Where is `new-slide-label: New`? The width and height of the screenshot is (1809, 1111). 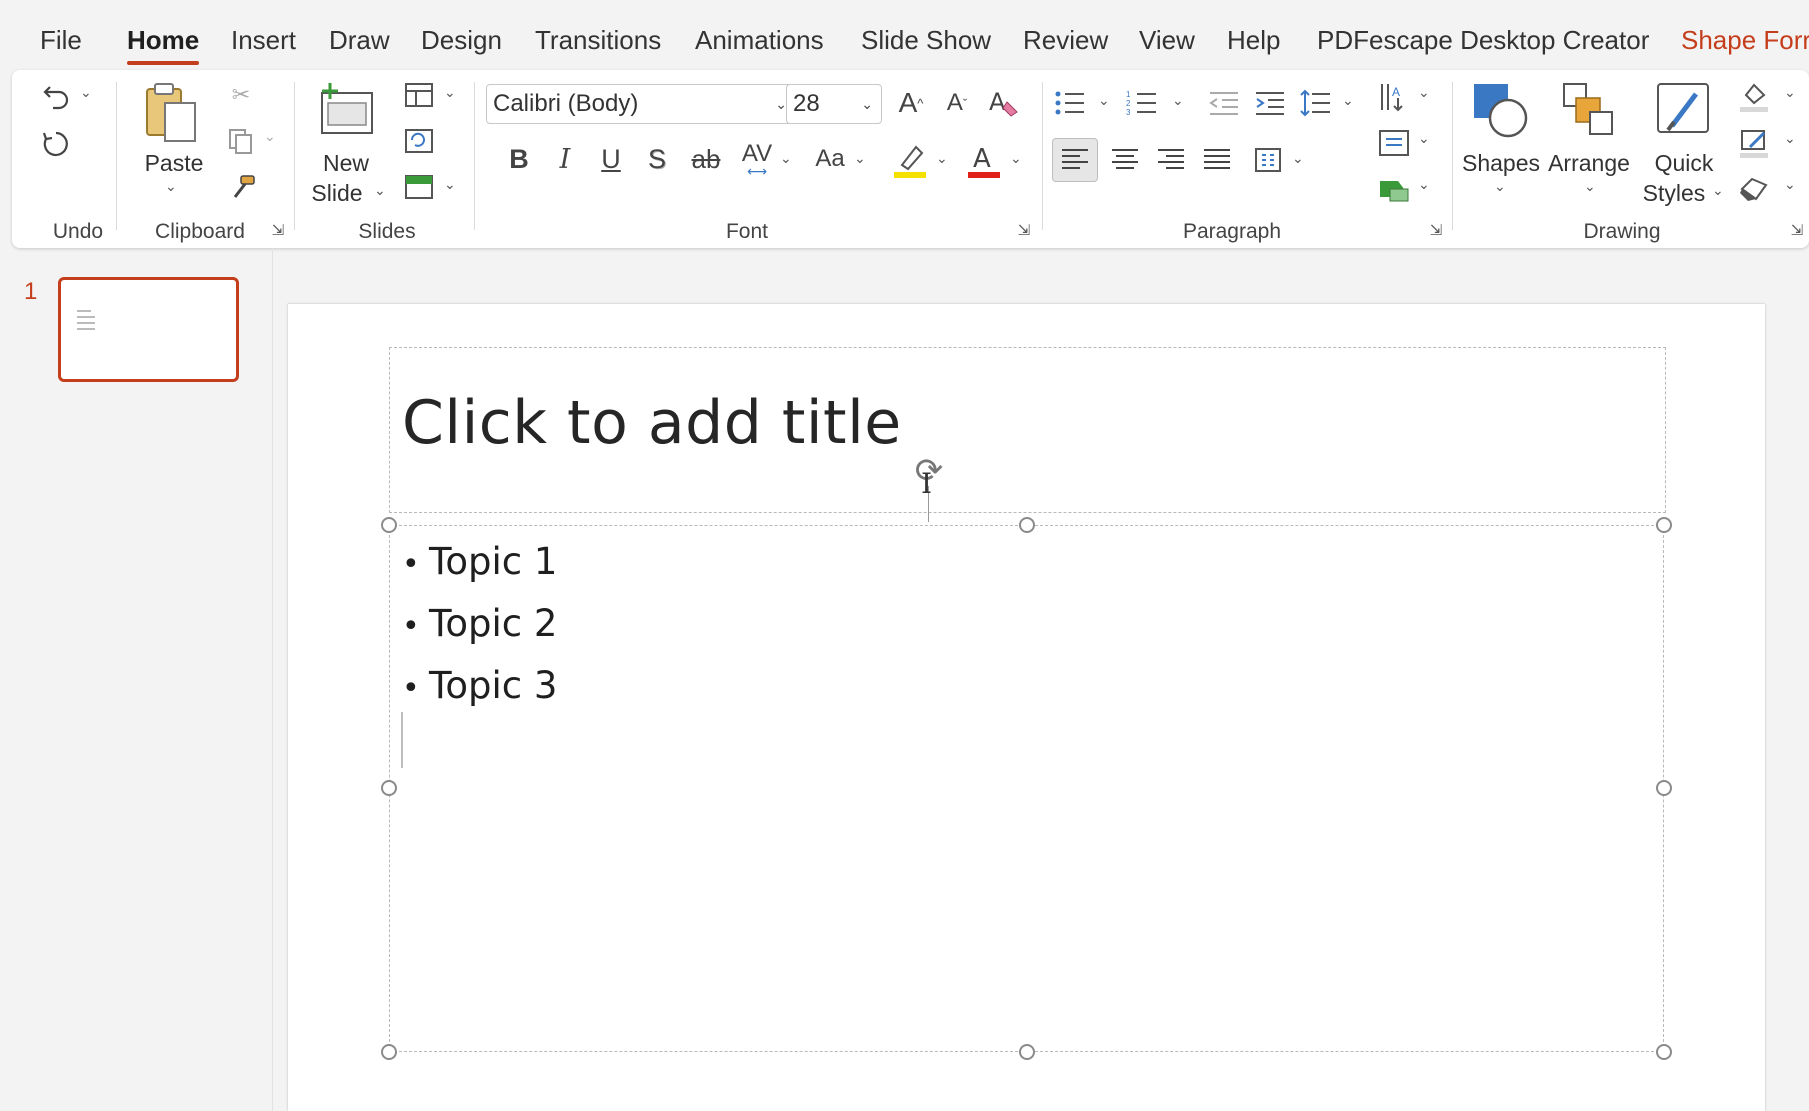 new-slide-label: New is located at coordinates (346, 163).